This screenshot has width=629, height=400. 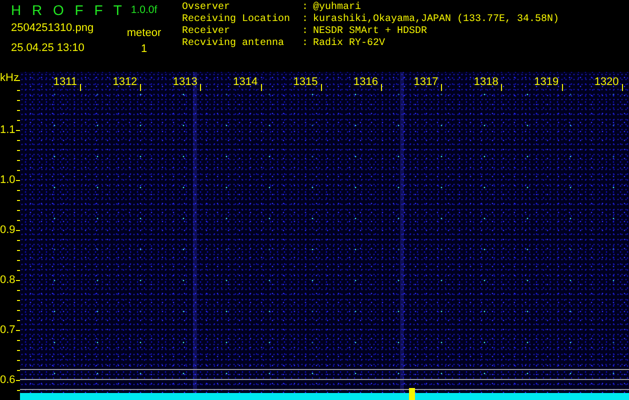 What do you see at coordinates (8, 180) in the screenshot?
I see `axis-label: 1.0` at bounding box center [8, 180].